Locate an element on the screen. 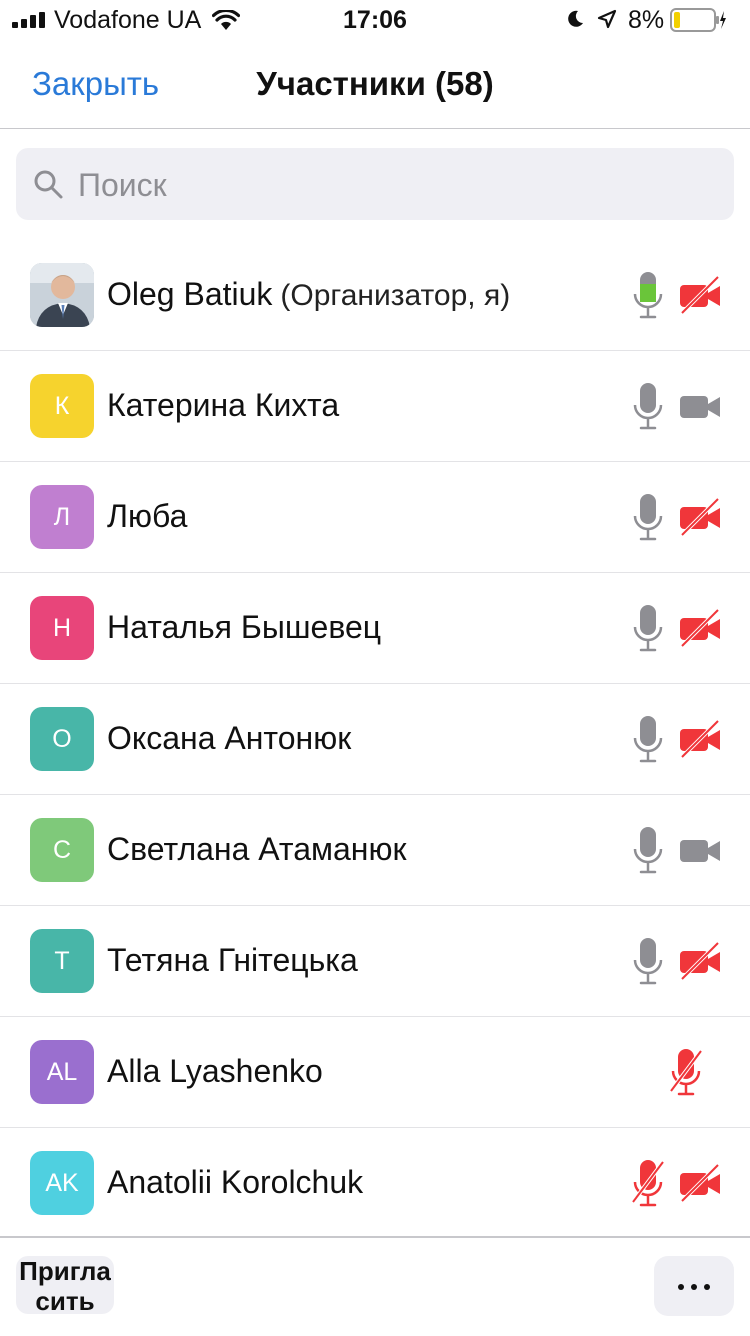  more-options-button is located at coordinates (694, 1286).